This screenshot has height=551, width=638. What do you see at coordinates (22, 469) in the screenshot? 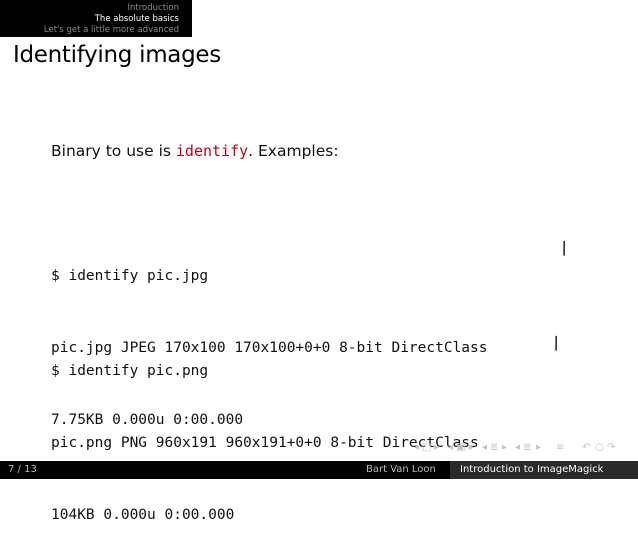
I see `page-number: 7 / 13` at bounding box center [22, 469].